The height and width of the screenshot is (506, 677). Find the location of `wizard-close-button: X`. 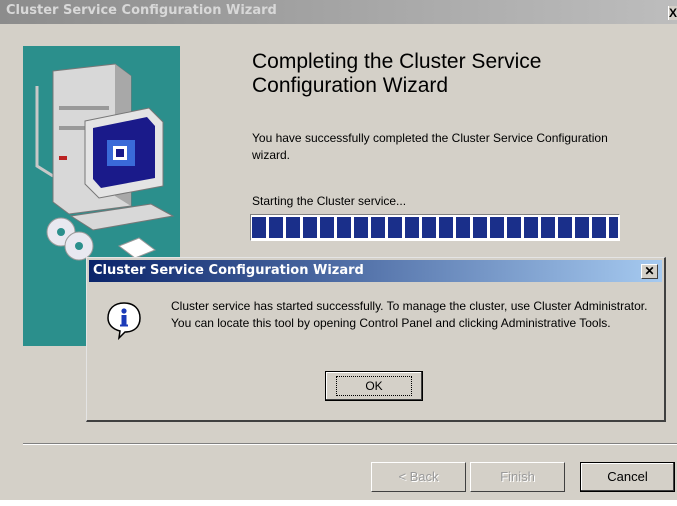

wizard-close-button: X is located at coordinates (672, 13).